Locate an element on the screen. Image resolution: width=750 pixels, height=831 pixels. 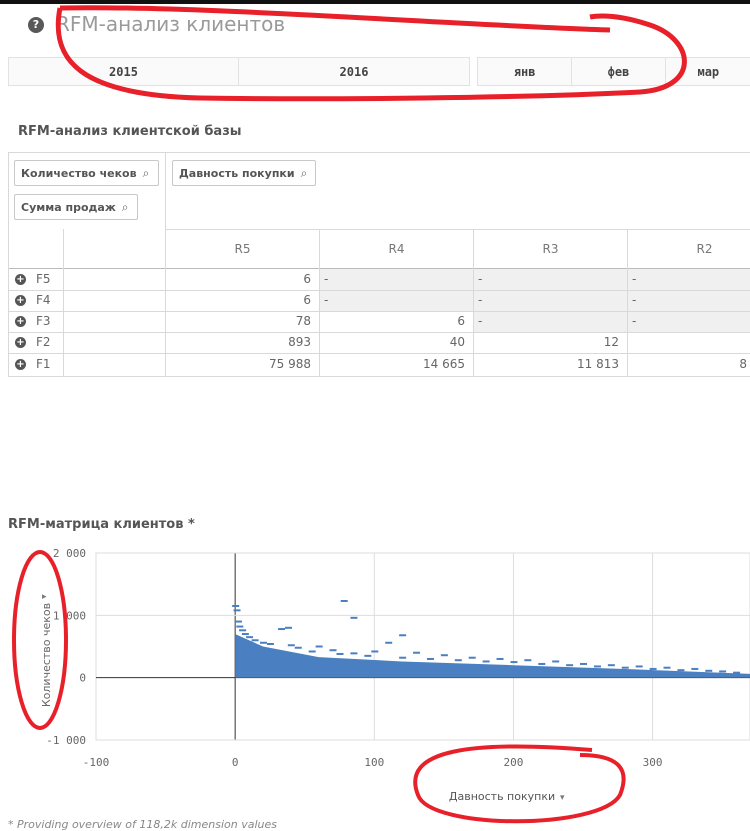
dimension-chip-checks: Количество чеков ⌕ is located at coordinates (86, 173).